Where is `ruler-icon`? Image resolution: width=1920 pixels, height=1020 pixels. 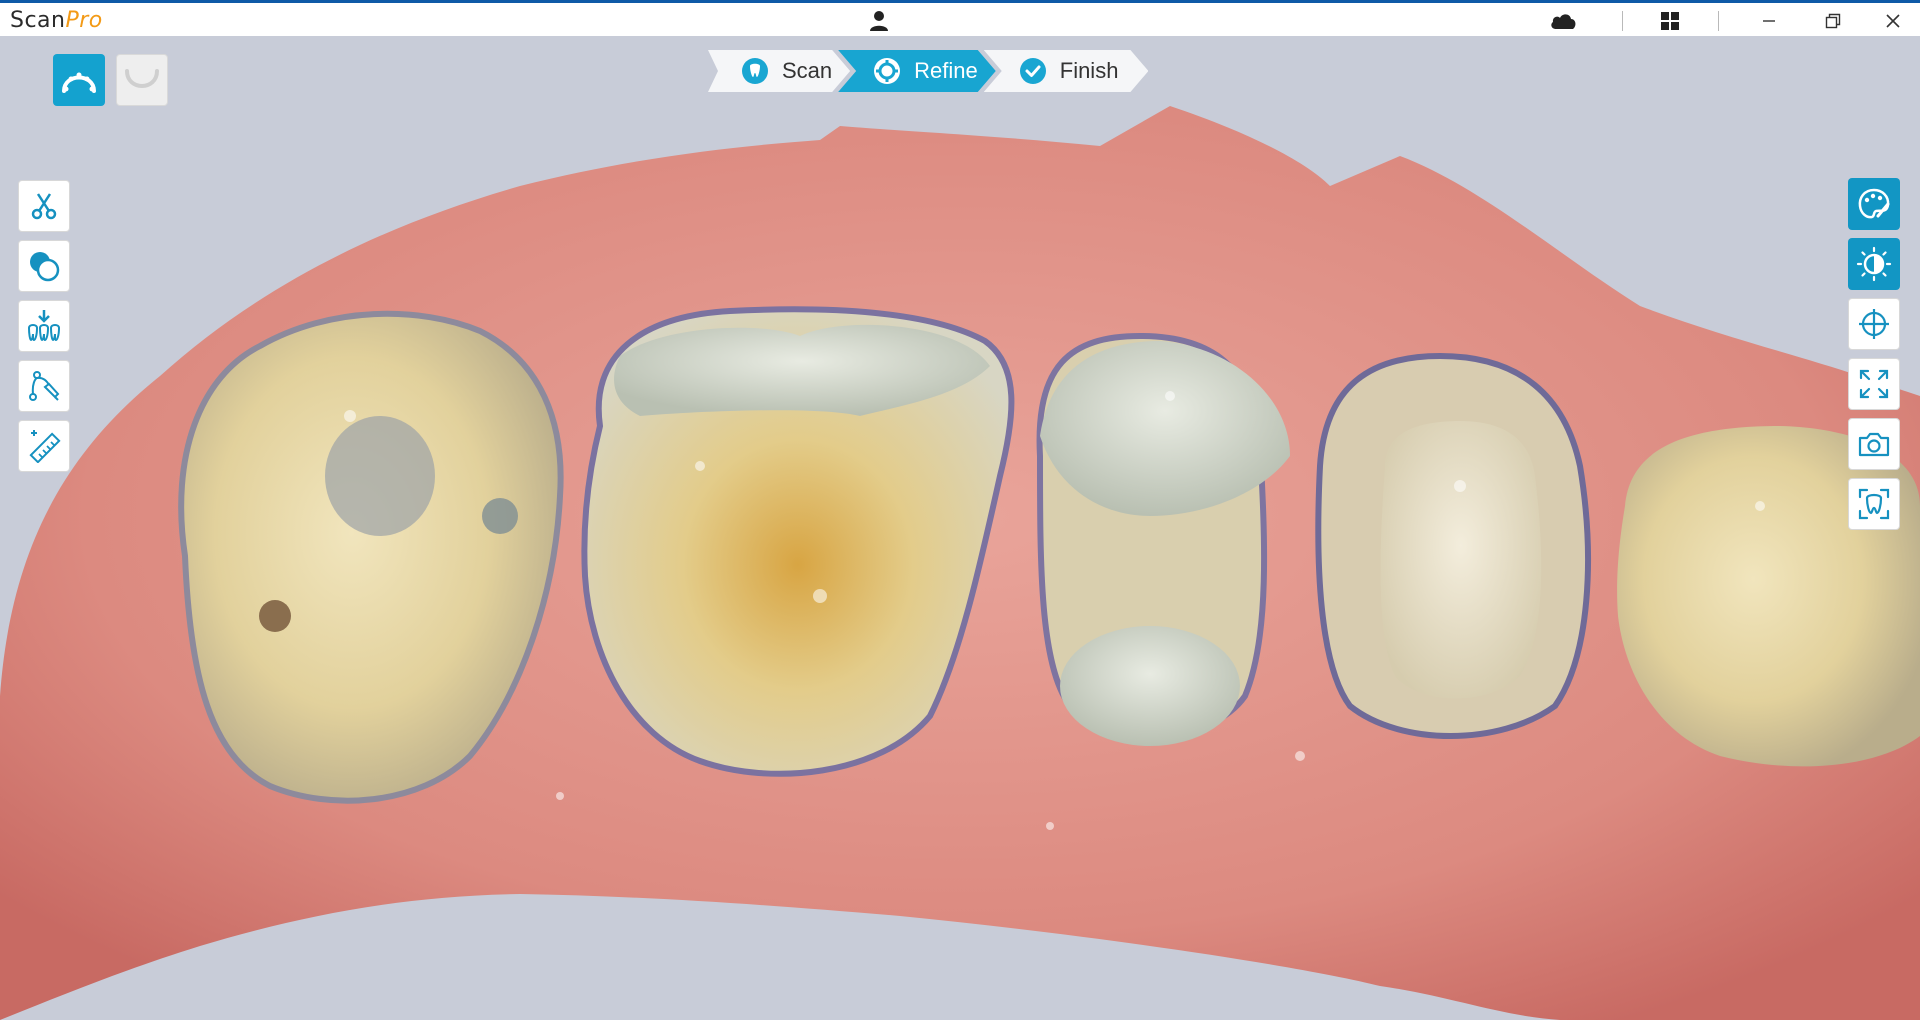
ruler-icon is located at coordinates (45, 446).